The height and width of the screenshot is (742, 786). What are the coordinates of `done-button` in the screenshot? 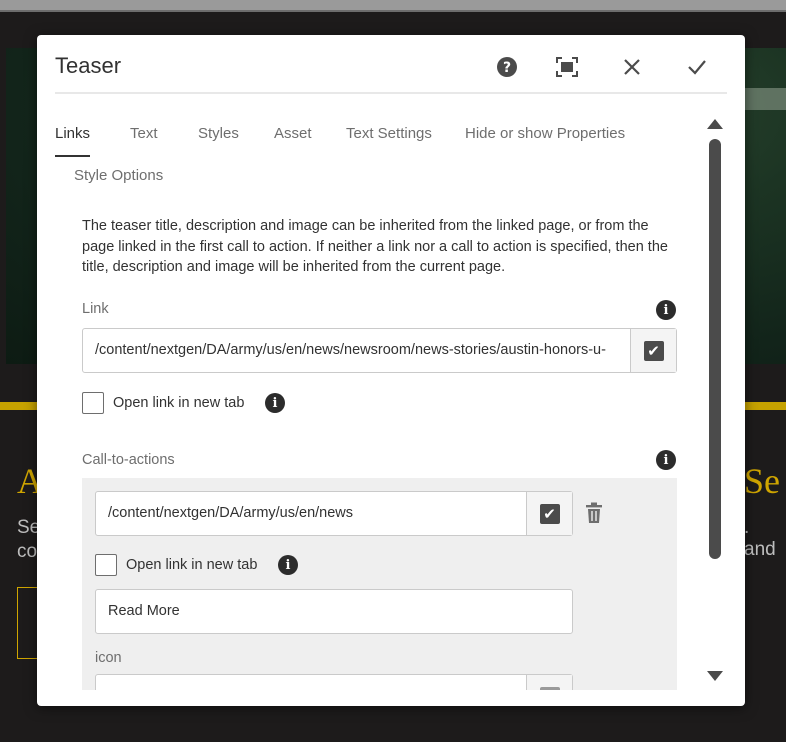 It's located at (697, 67).